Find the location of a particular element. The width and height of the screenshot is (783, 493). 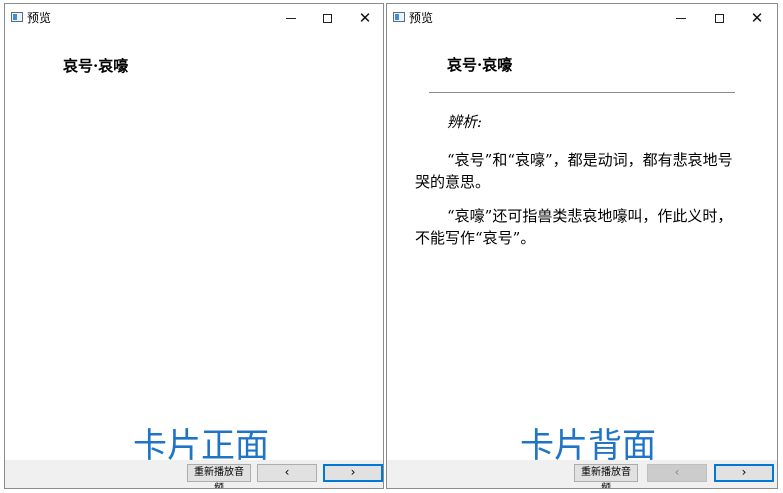

paragraph: “哀嚎”还可指兽类悲哀地嚎叫，作此义时，不能写作“哀号”。 is located at coordinates (574, 227).